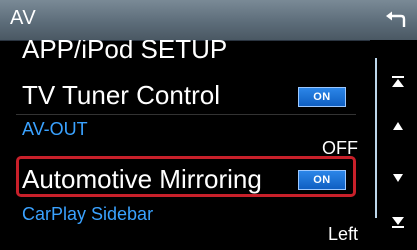 This screenshot has height=250, width=417. What do you see at coordinates (121, 95) in the screenshot?
I see `tv-tuner-control-label: TV Tuner Control` at bounding box center [121, 95].